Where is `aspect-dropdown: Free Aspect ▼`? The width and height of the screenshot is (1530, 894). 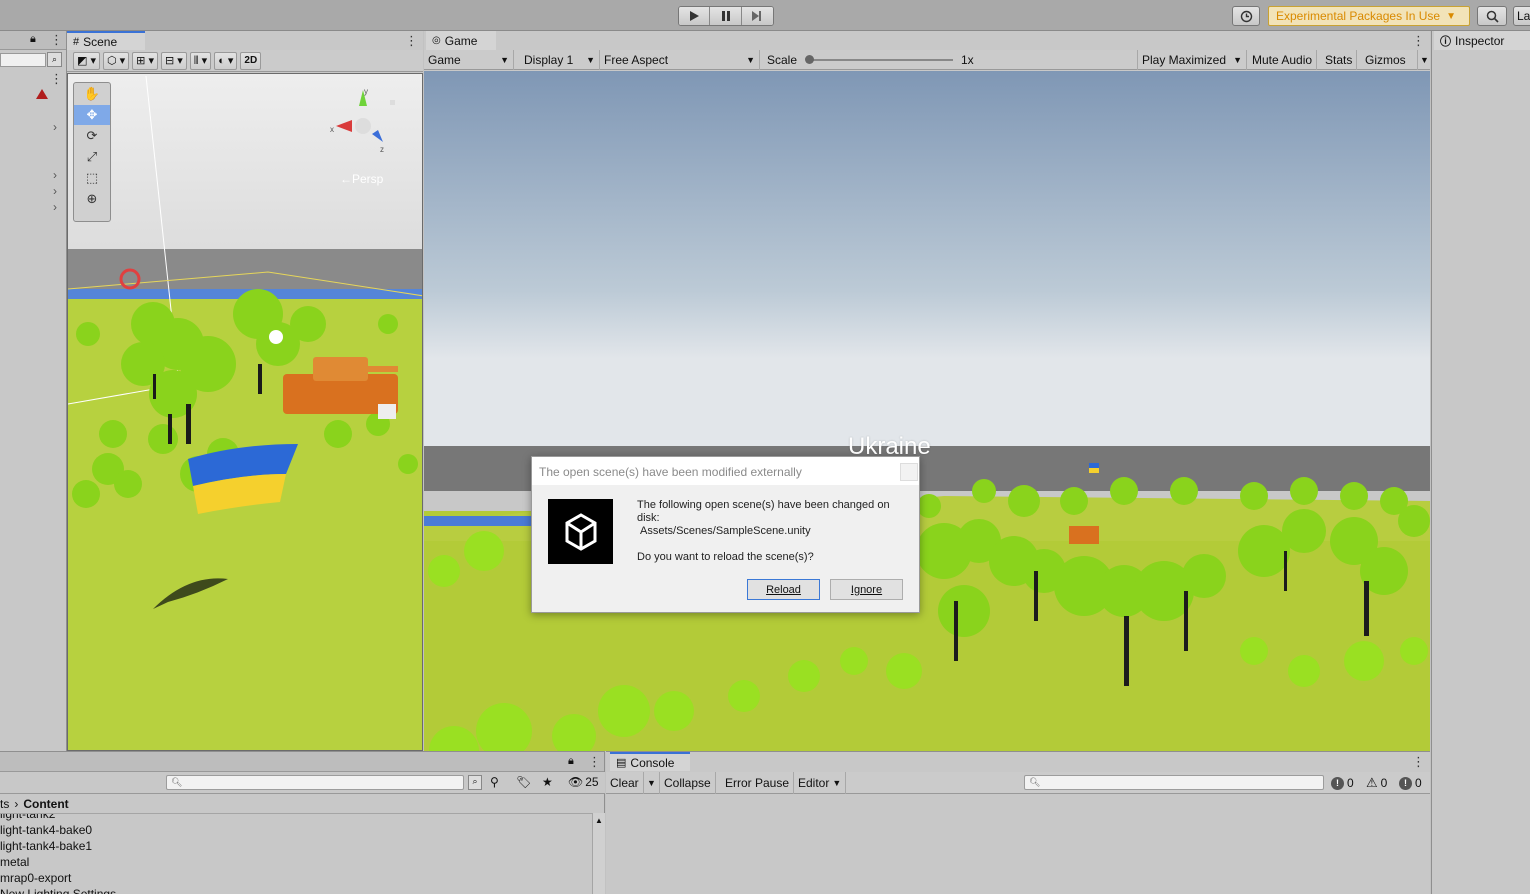 aspect-dropdown: Free Aspect ▼ is located at coordinates (680, 60).